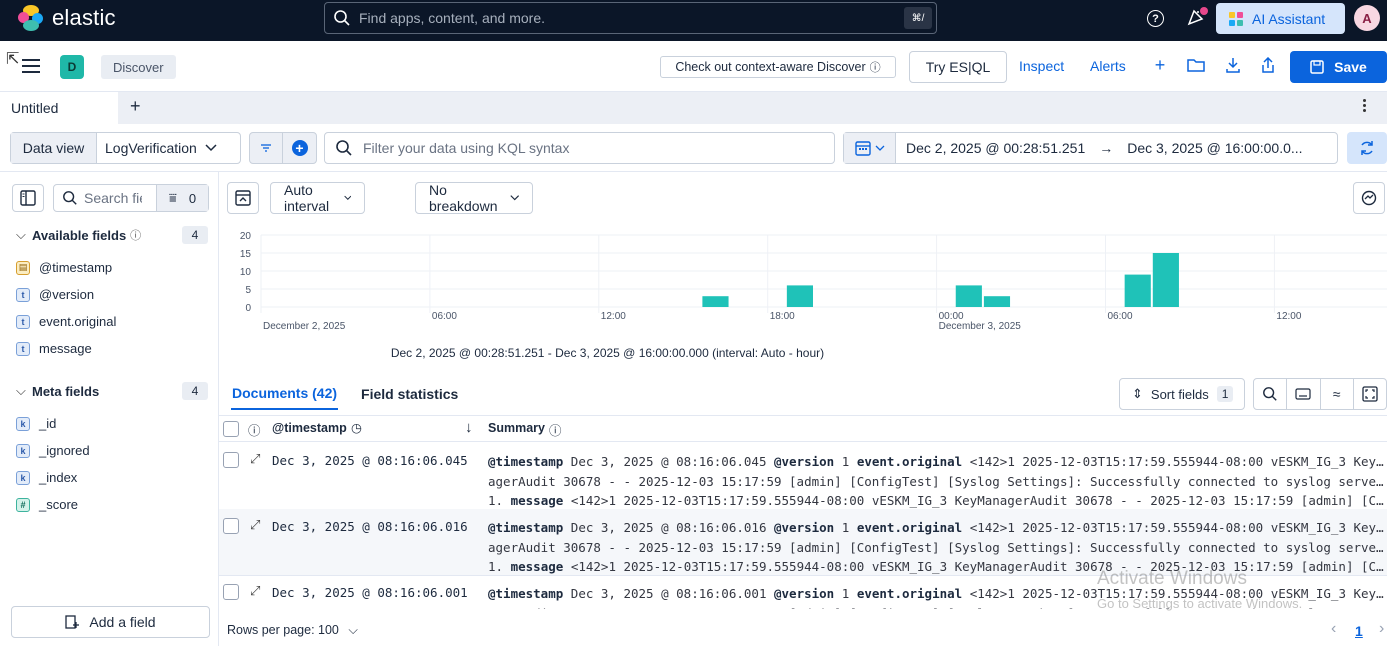  I want to click on field-filter-button: ⩸ 0, so click(182, 198).